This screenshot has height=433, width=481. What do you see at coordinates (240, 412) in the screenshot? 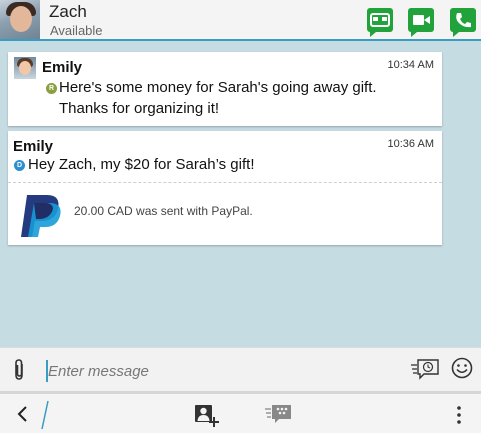
I see `bottom-action-bar` at bounding box center [240, 412].